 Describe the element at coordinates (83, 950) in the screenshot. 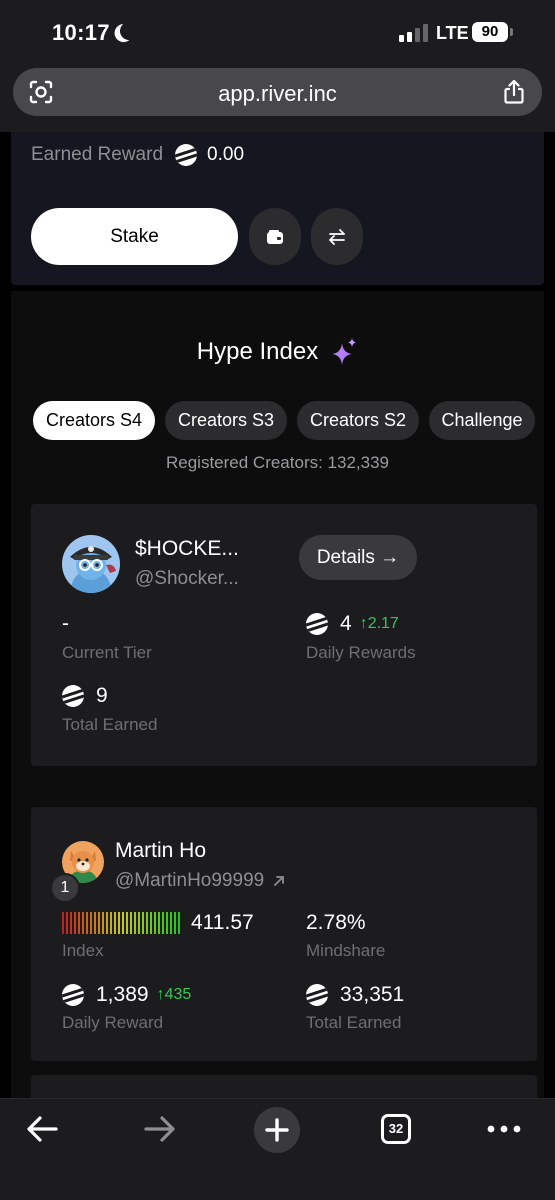

I see `index-label: Index` at that location.